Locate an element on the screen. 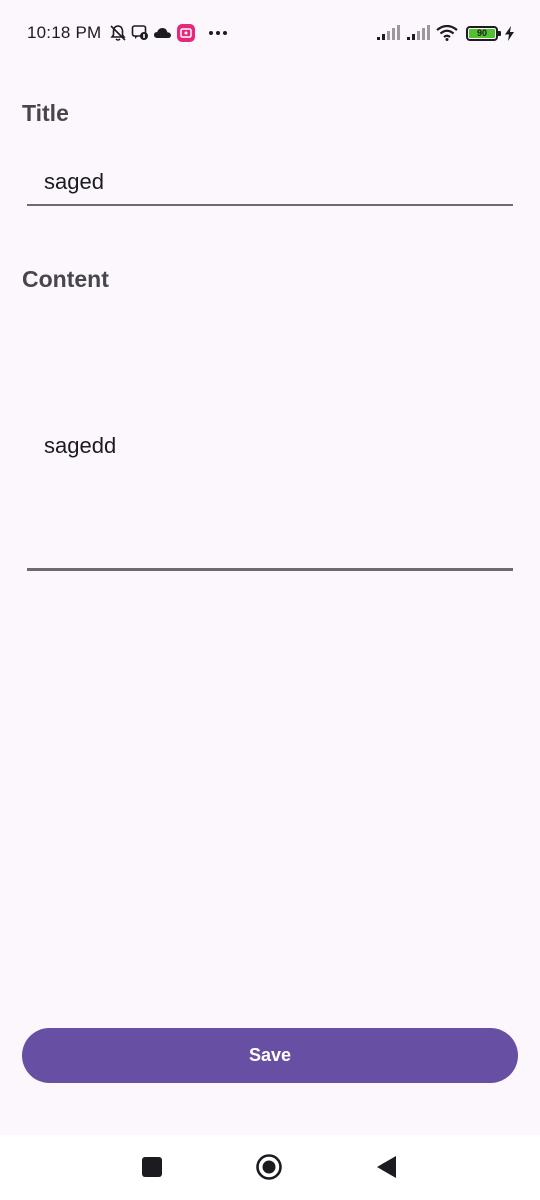 This screenshot has width=540, height=1200. content-input is located at coordinates (270, 446).